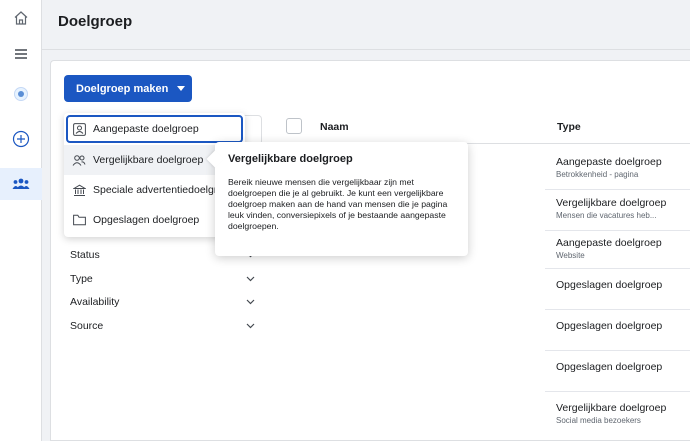 The width and height of the screenshot is (690, 441). I want to click on filter-label: Source, so click(87, 326).